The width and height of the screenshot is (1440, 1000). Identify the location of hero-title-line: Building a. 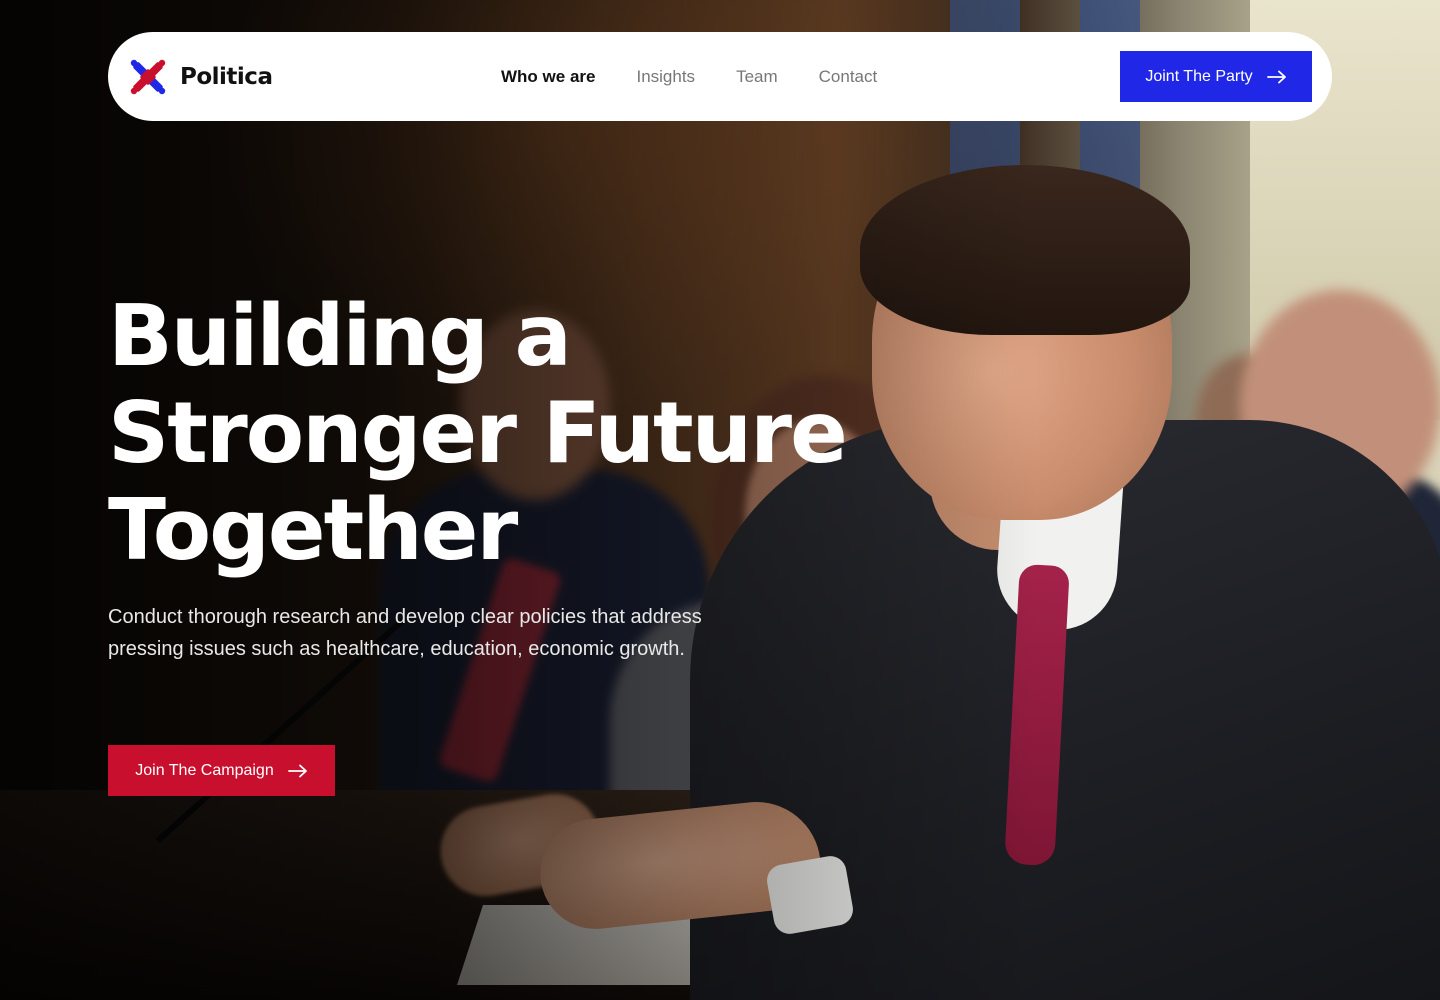
(340, 336).